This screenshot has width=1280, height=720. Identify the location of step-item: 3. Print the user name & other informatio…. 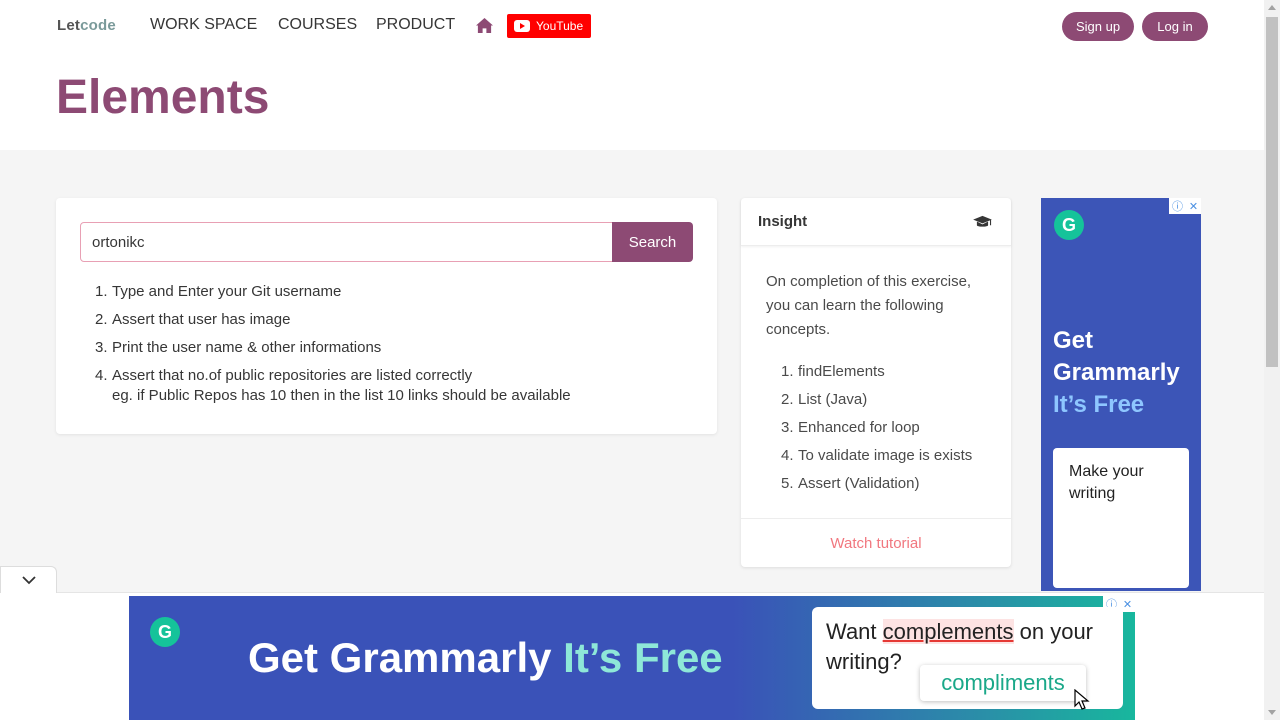
(238, 347).